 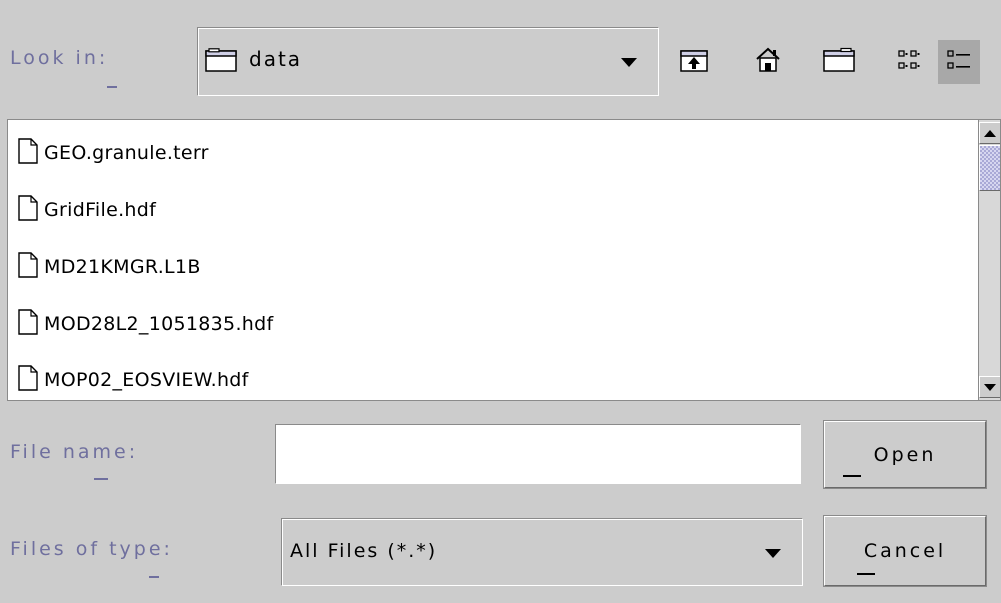 I want to click on scroll-up-button, so click(x=989, y=133).